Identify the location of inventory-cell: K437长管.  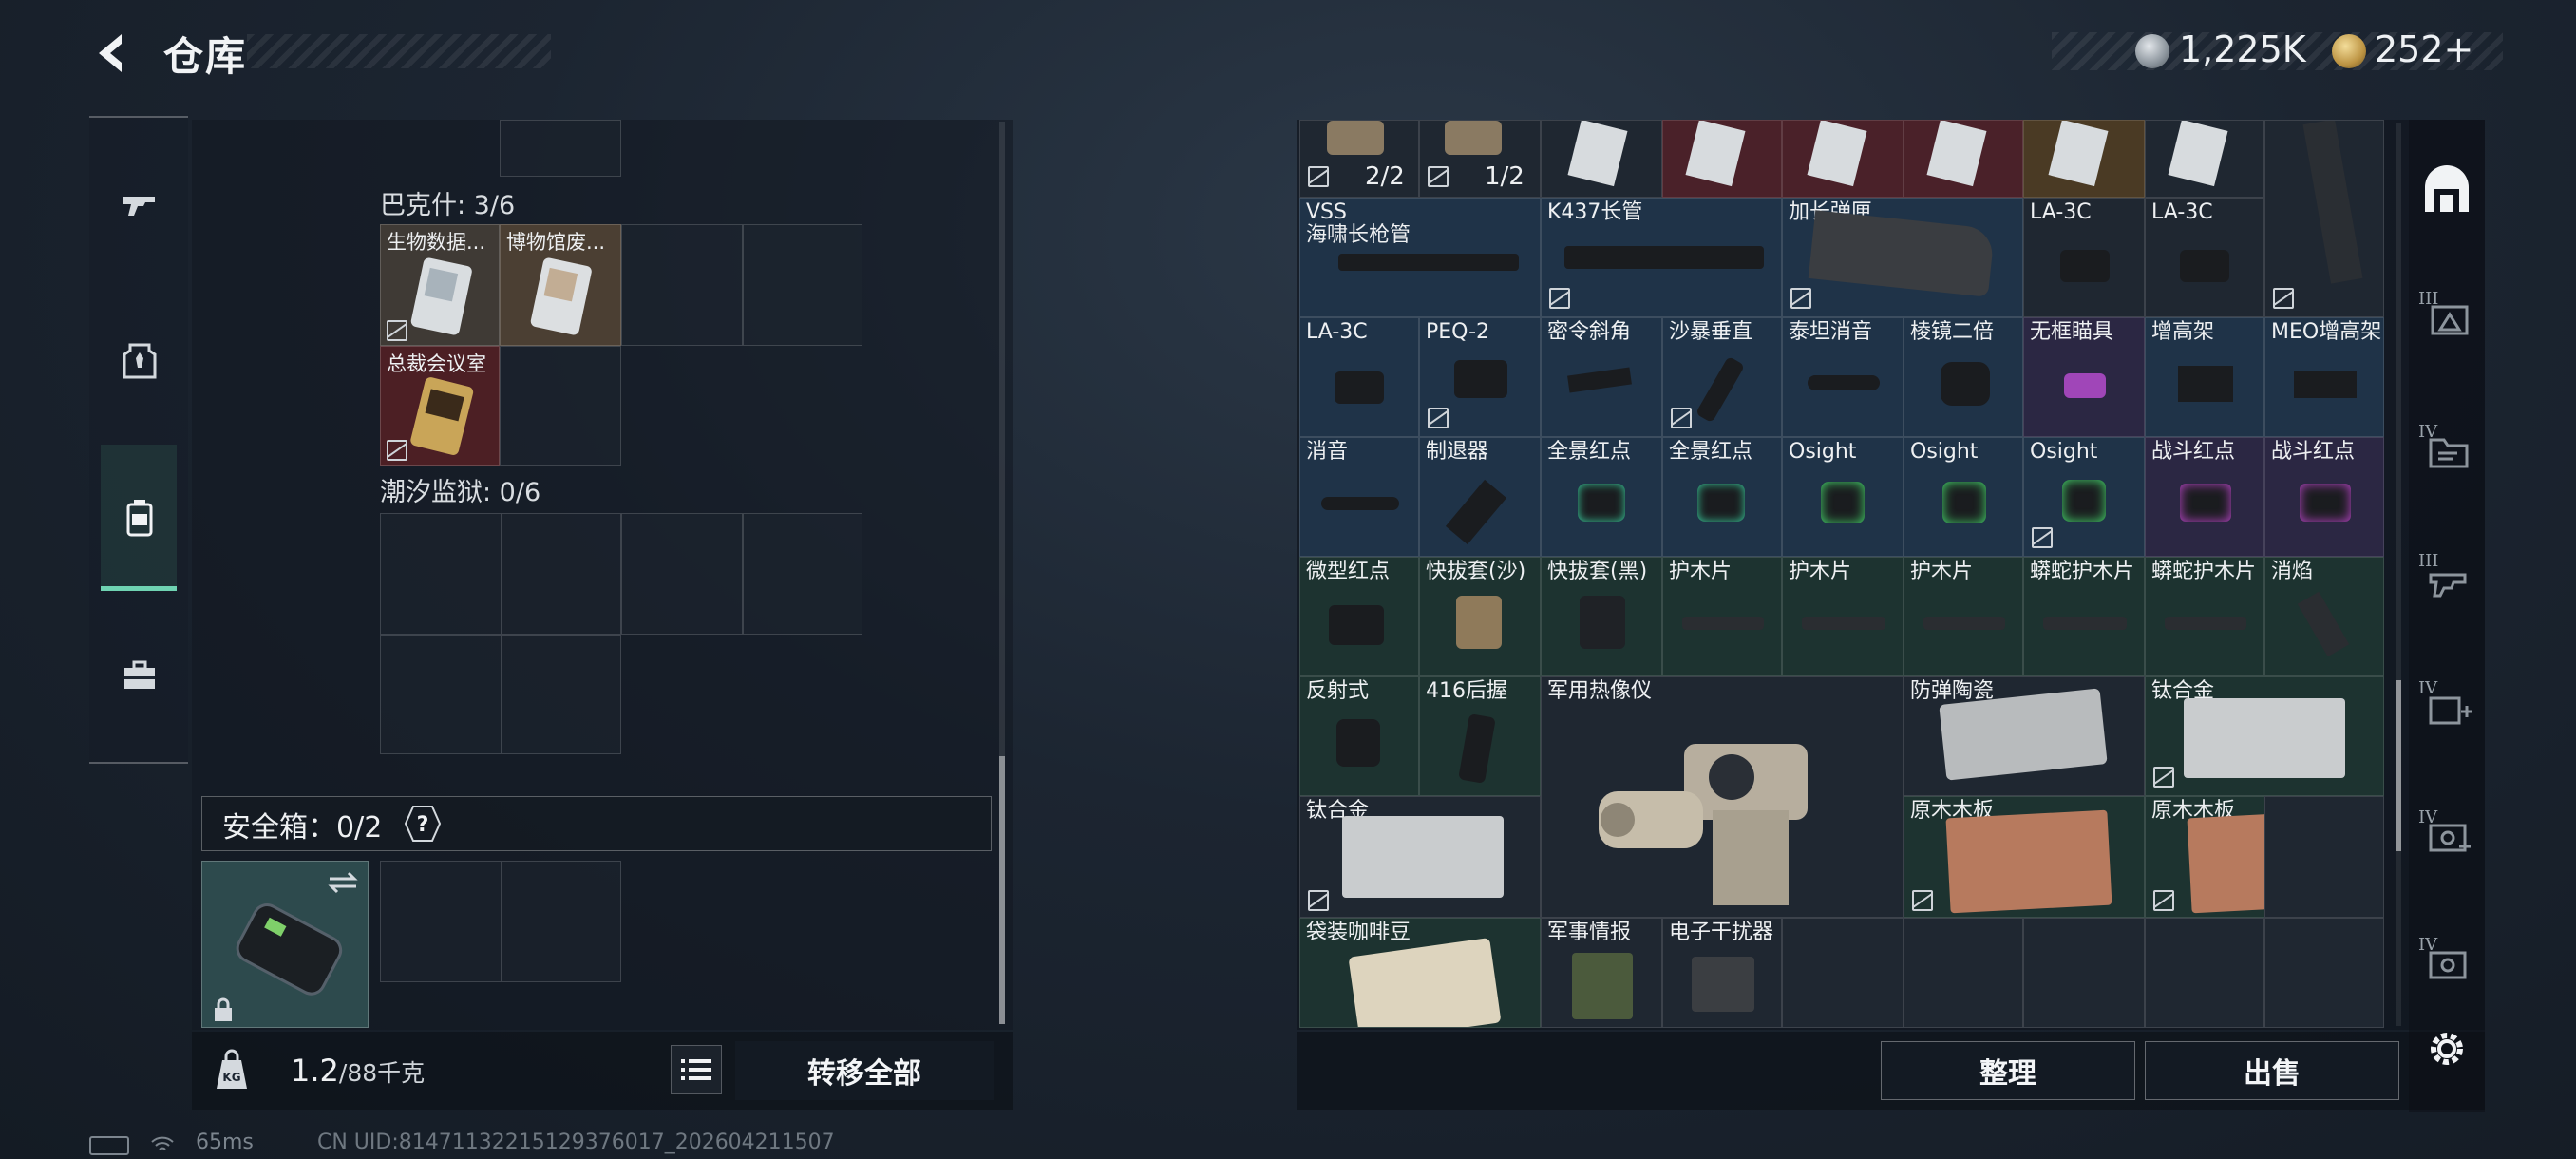
(1661, 257).